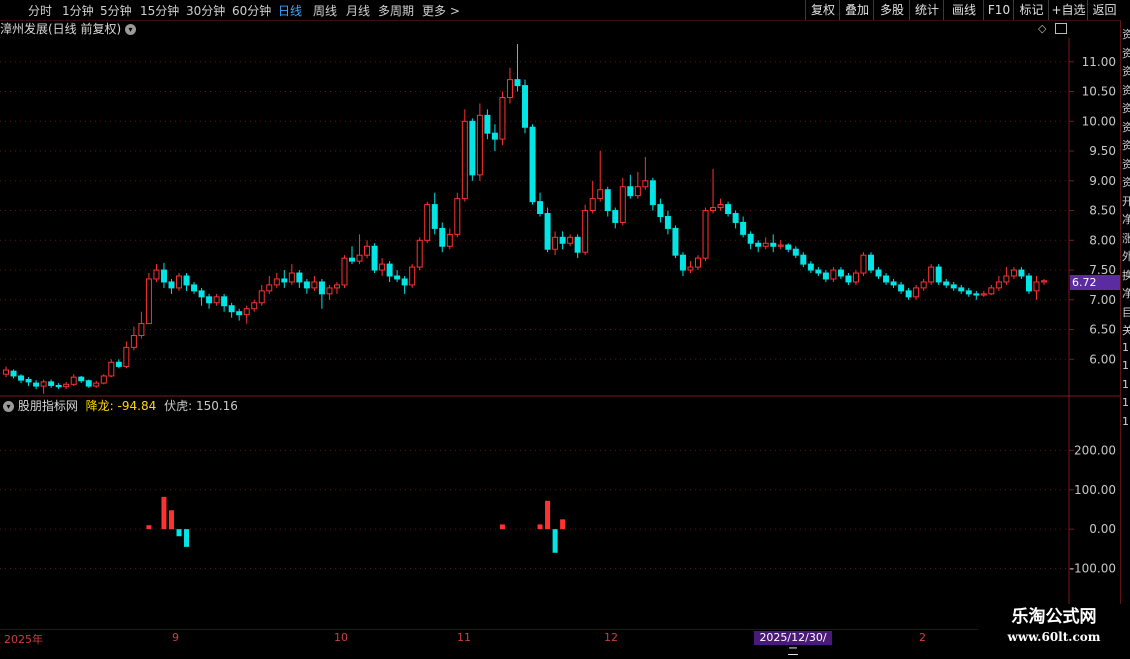 This screenshot has height=659, width=1130. I want to click on right-strip-label: 换, so click(1126, 275).